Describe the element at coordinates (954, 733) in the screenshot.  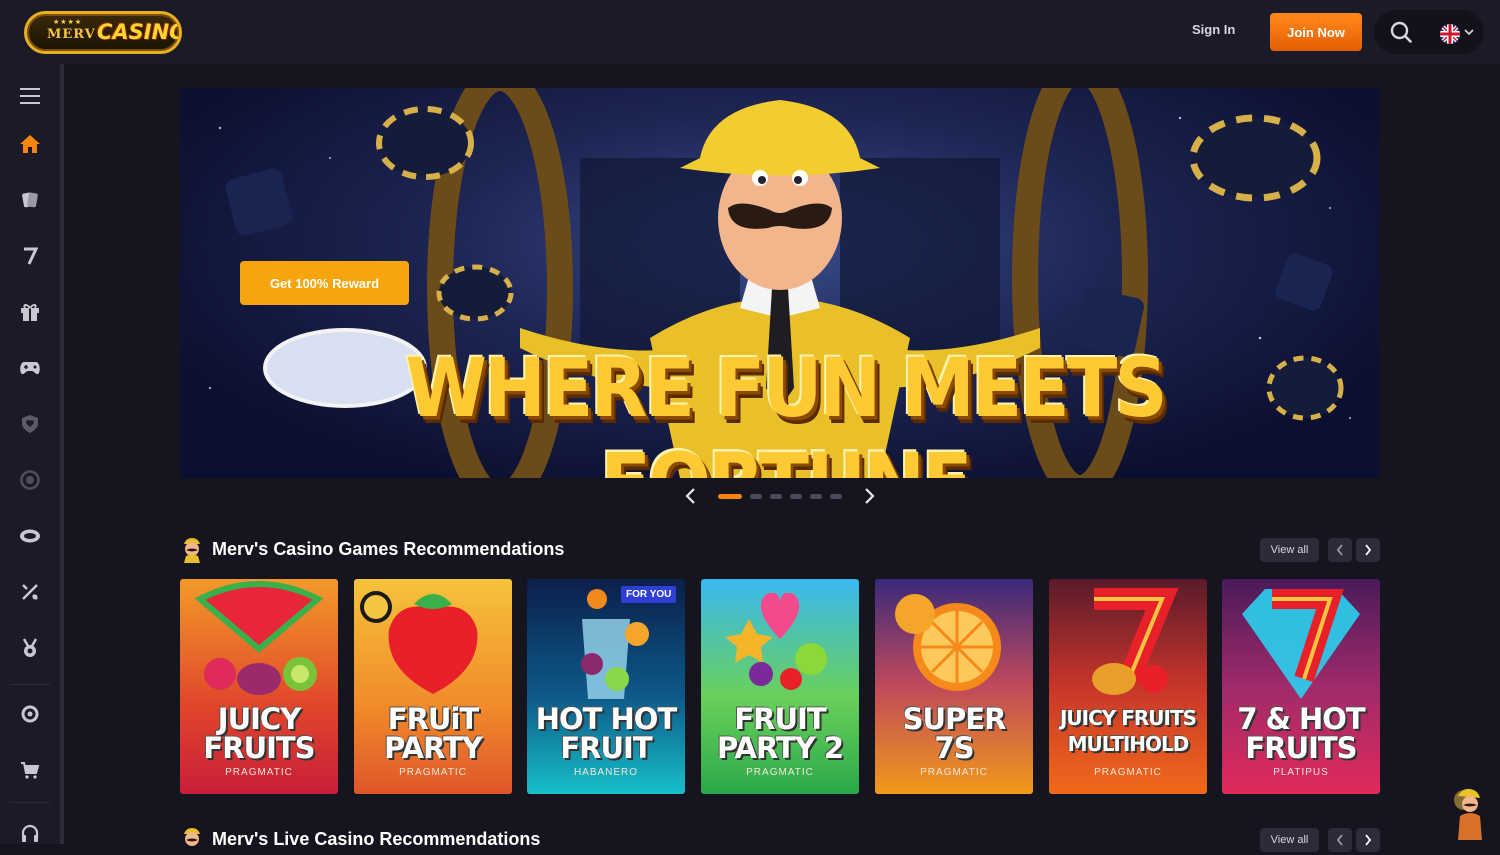
I see `game-title: SUPER 7S` at that location.